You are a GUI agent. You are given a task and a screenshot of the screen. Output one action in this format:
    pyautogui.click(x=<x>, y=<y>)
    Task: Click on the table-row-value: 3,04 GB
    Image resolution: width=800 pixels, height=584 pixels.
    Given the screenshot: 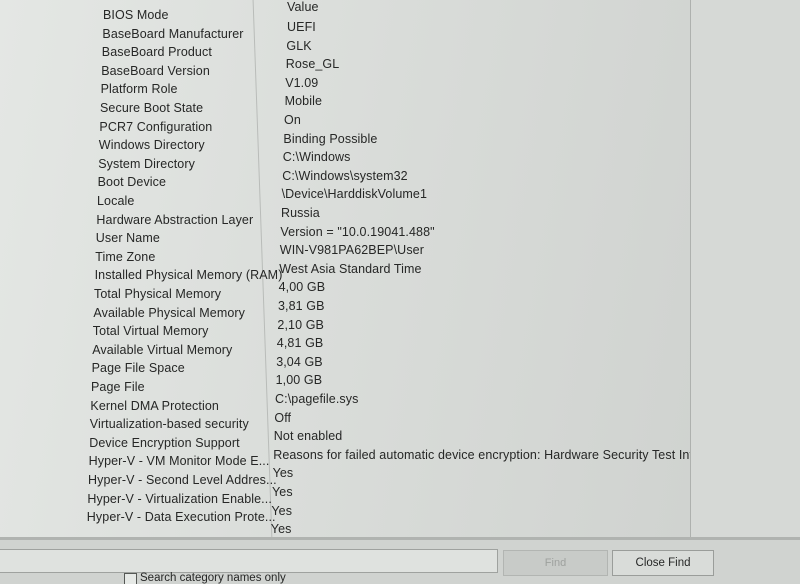 What is the action you would take?
    pyautogui.click(x=299, y=362)
    